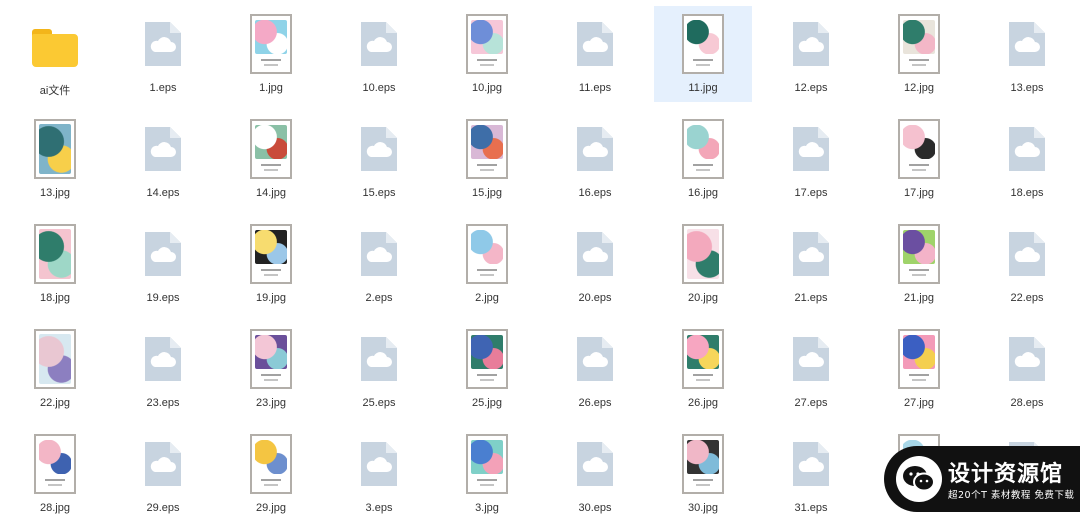  What do you see at coordinates (379, 369) in the screenshot?
I see `file-item: 25.eps` at bounding box center [379, 369].